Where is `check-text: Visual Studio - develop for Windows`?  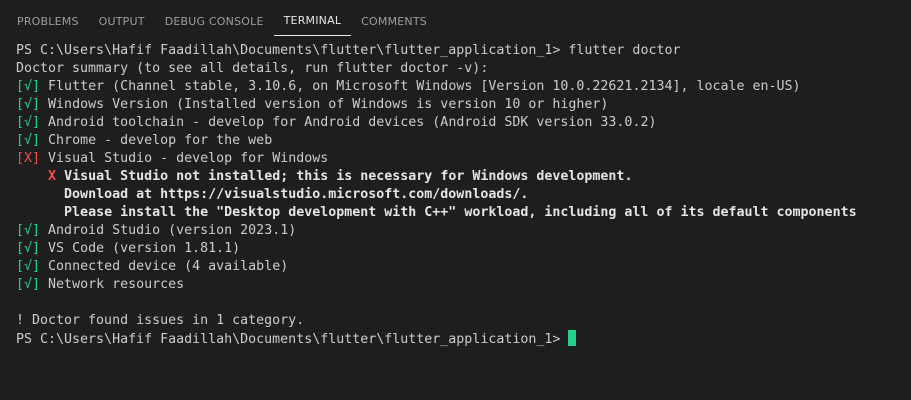 check-text: Visual Studio - develop for Windows is located at coordinates (188, 158).